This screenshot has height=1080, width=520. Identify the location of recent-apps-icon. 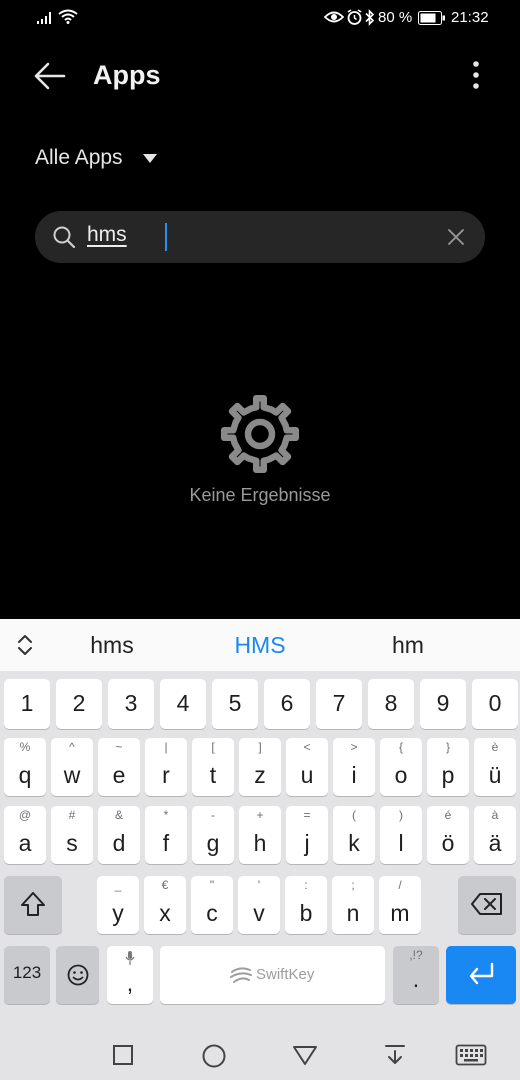
(123, 1055).